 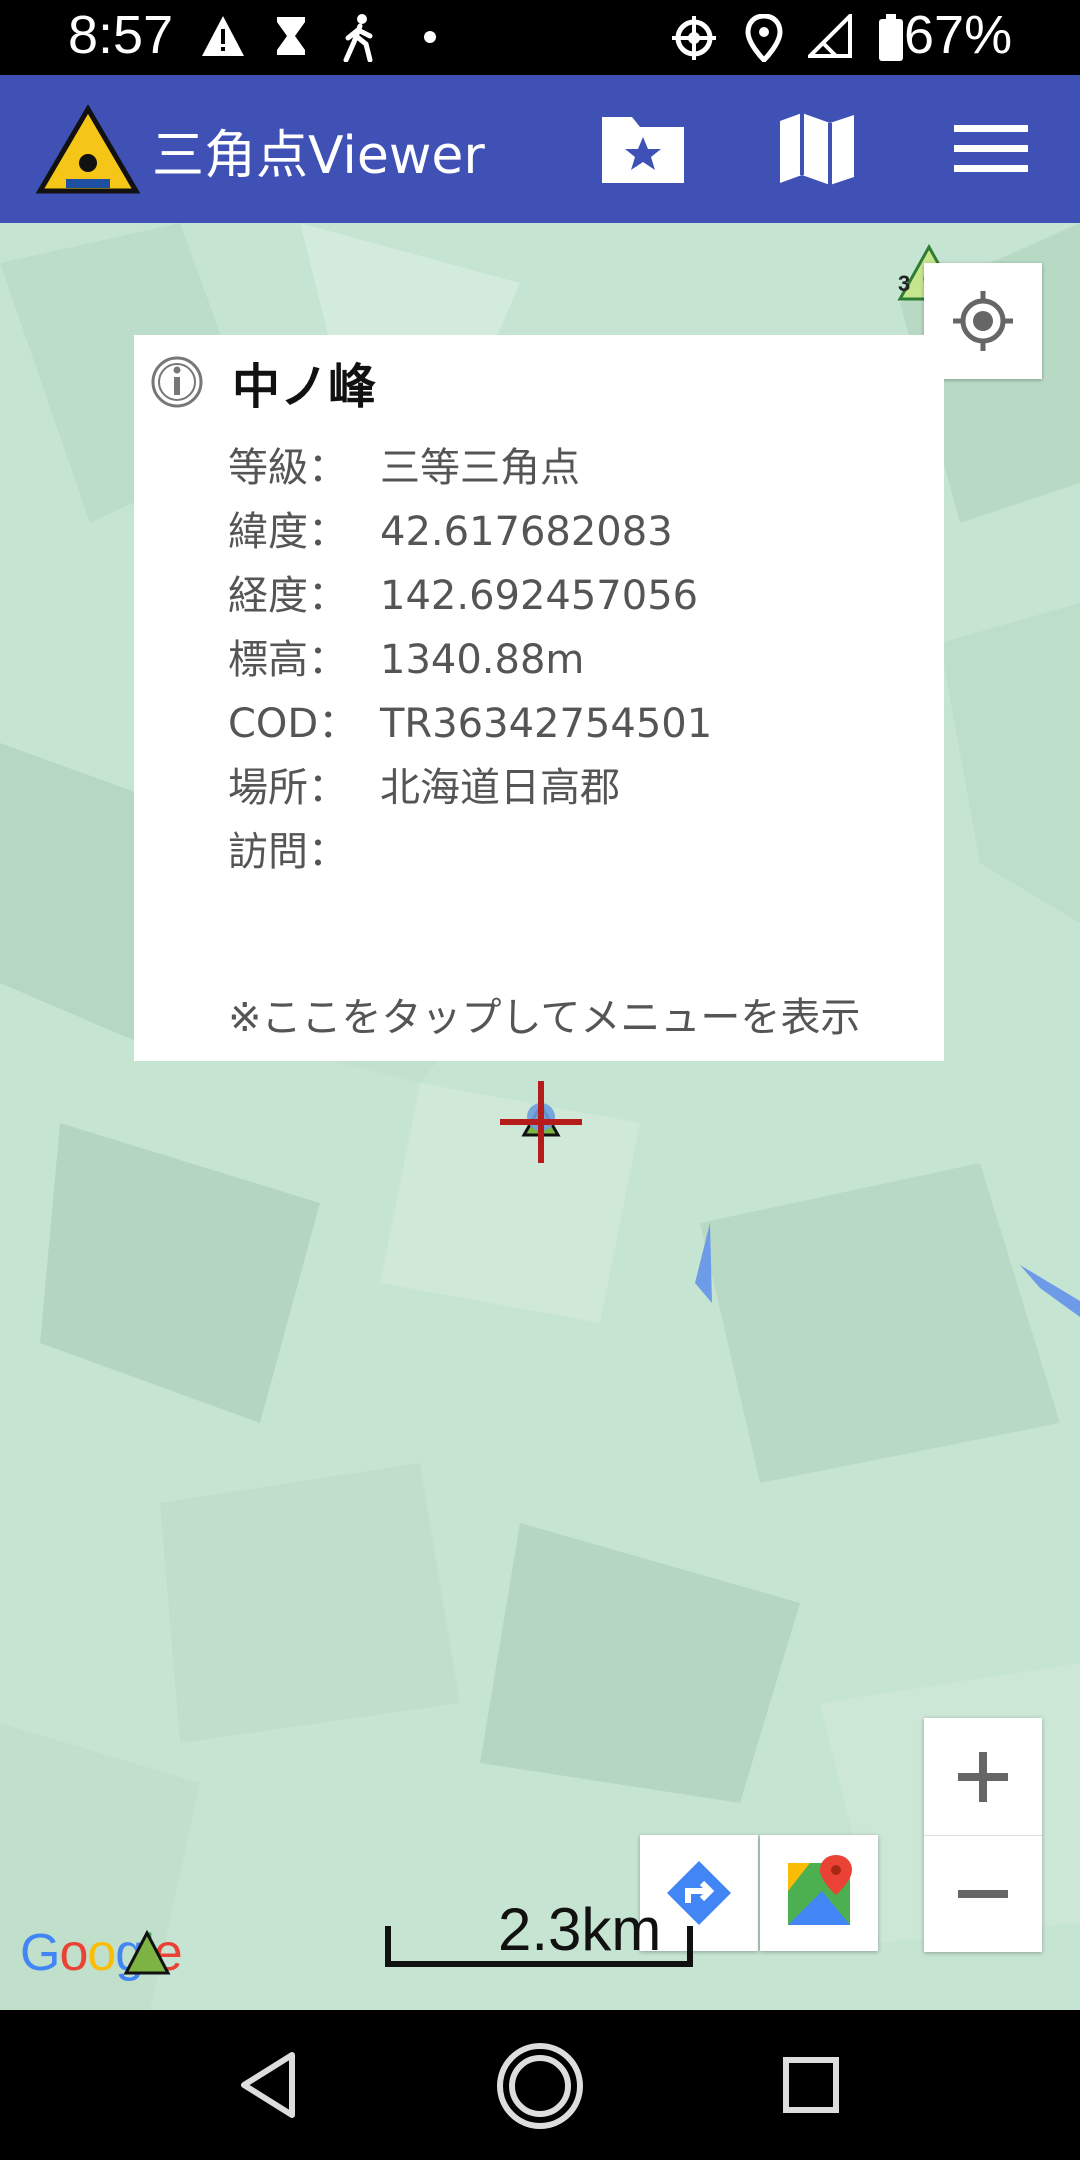 I want to click on info-value: 42.617682083, so click(x=526, y=532).